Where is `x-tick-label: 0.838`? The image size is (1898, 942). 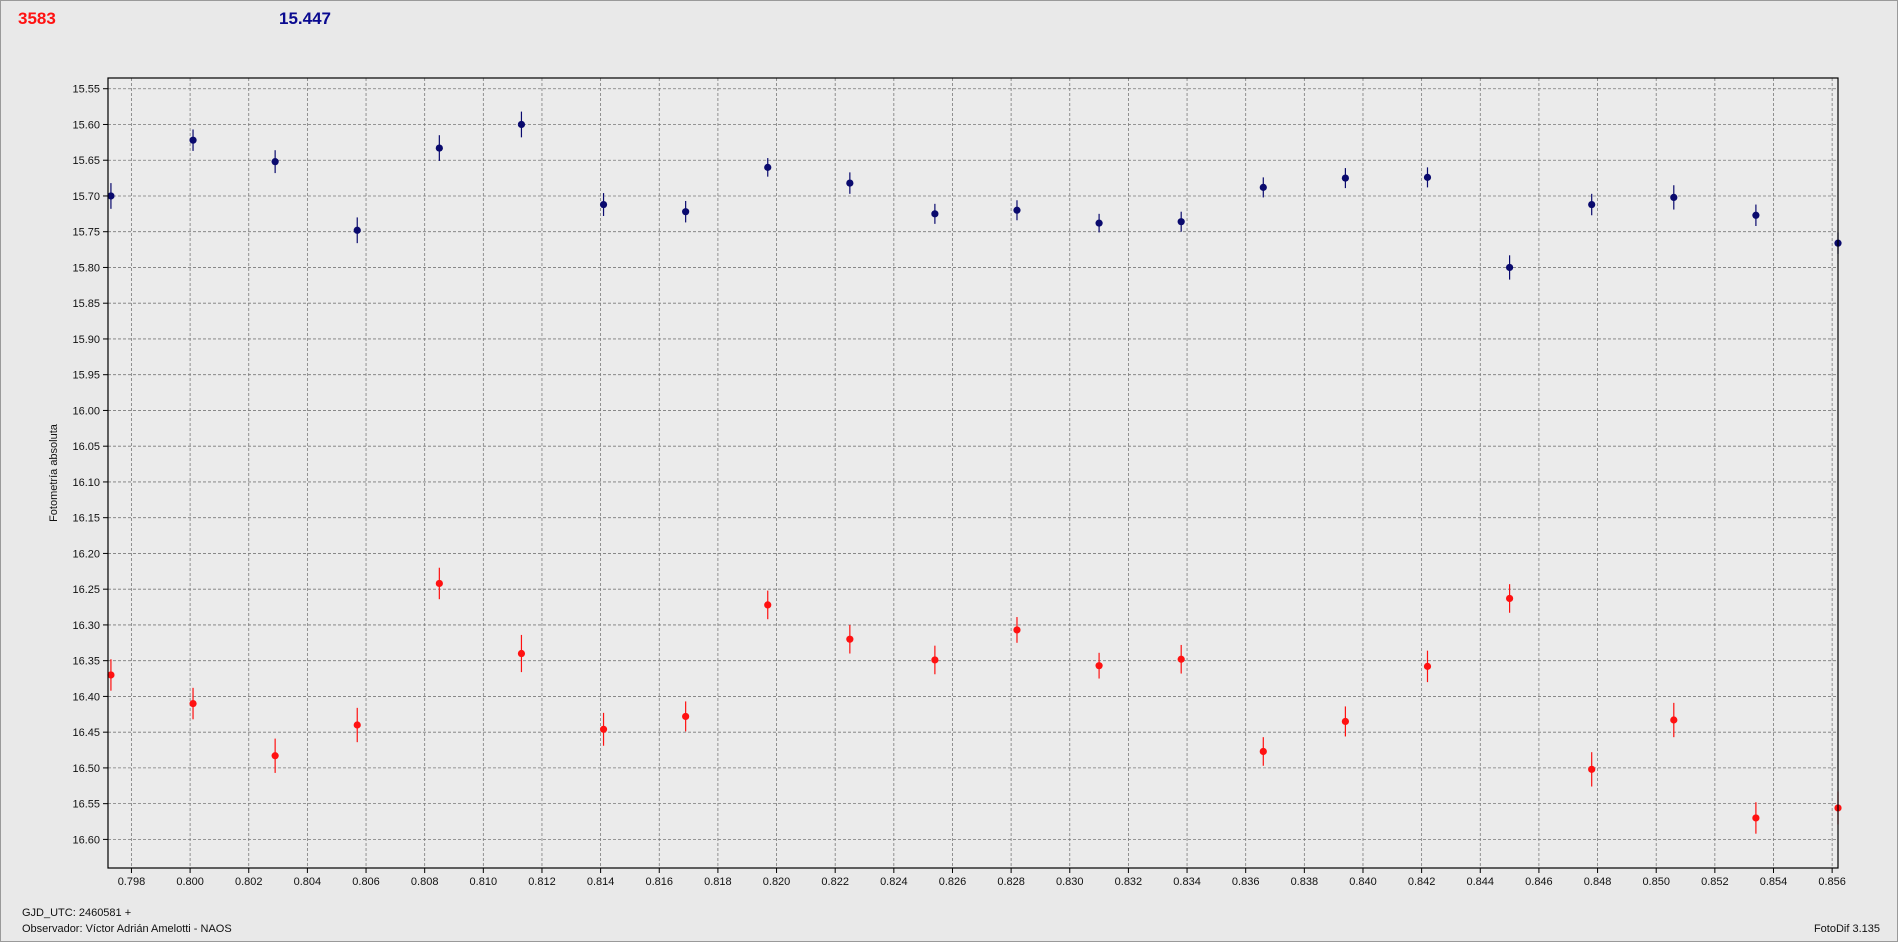
x-tick-label: 0.838 is located at coordinates (1305, 882).